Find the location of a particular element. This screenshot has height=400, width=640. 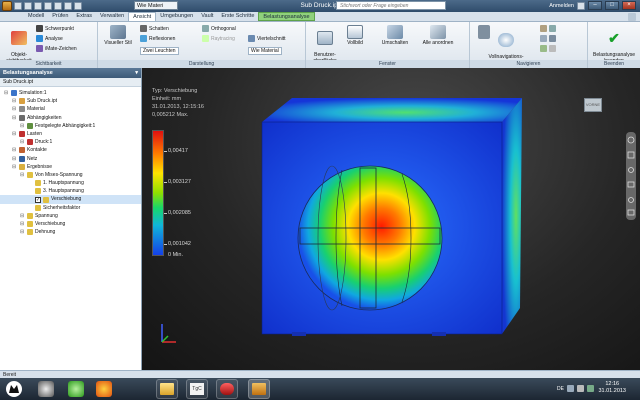

minimize-button: – is located at coordinates (595, 5).